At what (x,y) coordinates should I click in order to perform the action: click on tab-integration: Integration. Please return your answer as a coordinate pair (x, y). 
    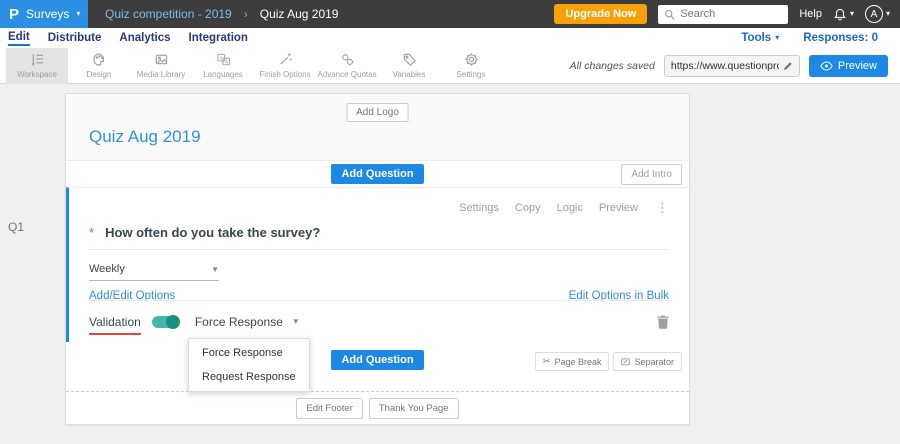
    Looking at the image, I should click on (218, 38).